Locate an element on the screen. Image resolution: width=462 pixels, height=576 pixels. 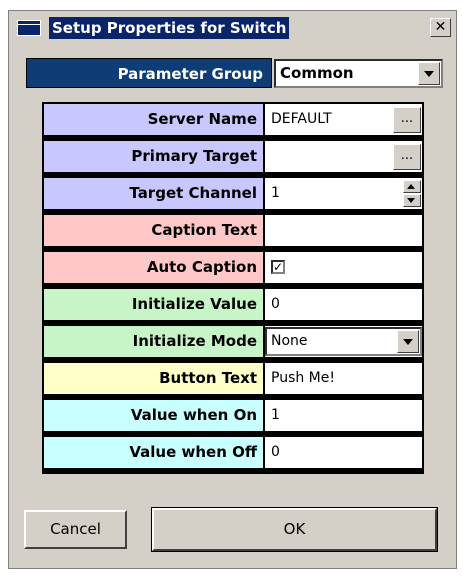
property-row-target-channel: Target Channel 1 is located at coordinates (233, 193).